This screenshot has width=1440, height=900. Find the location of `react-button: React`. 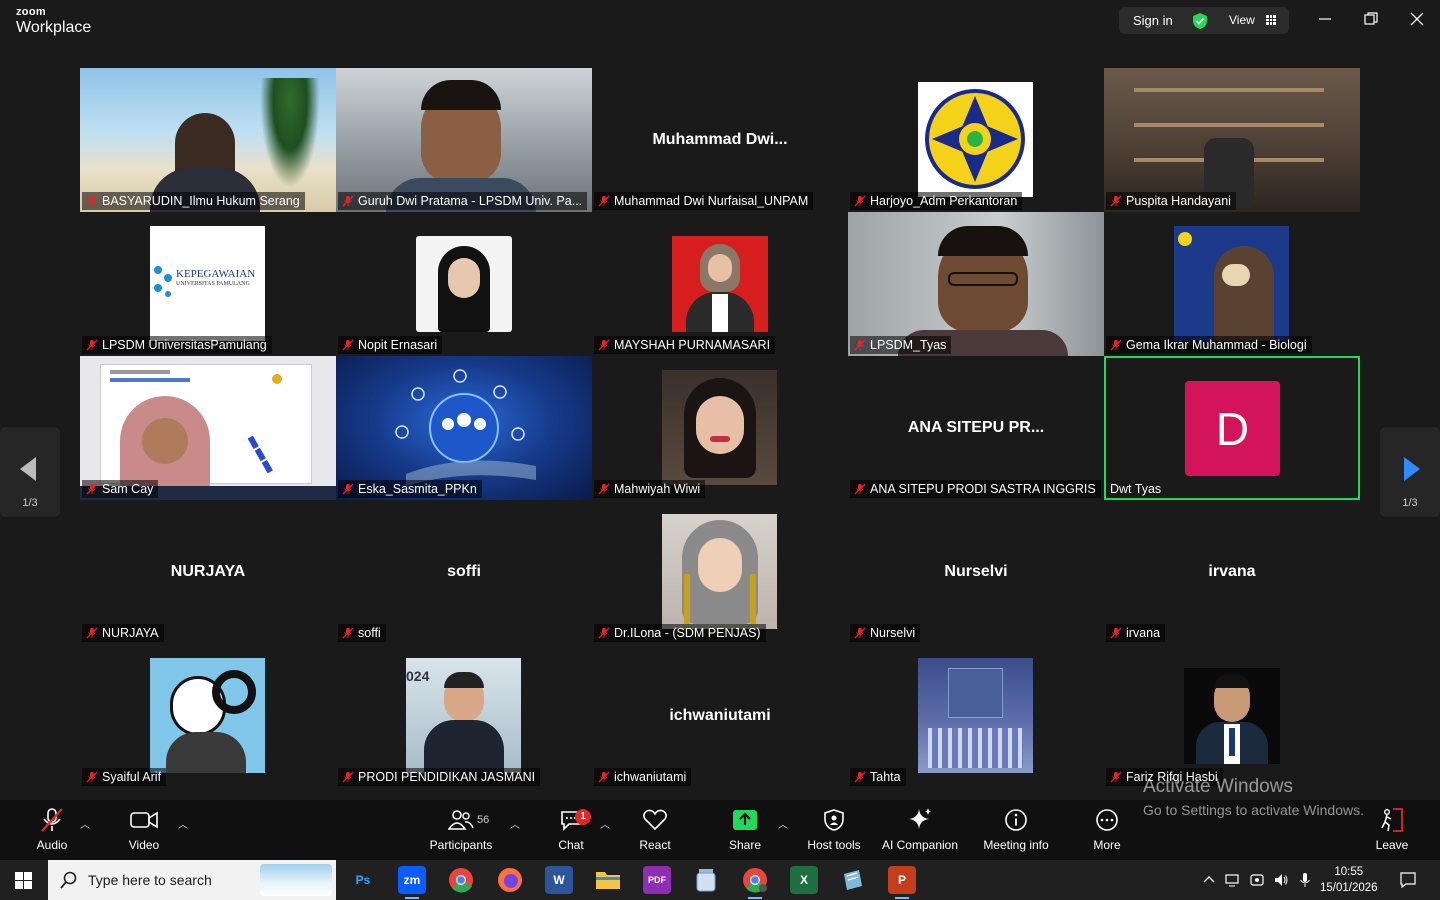

react-button: React is located at coordinates (655, 831).